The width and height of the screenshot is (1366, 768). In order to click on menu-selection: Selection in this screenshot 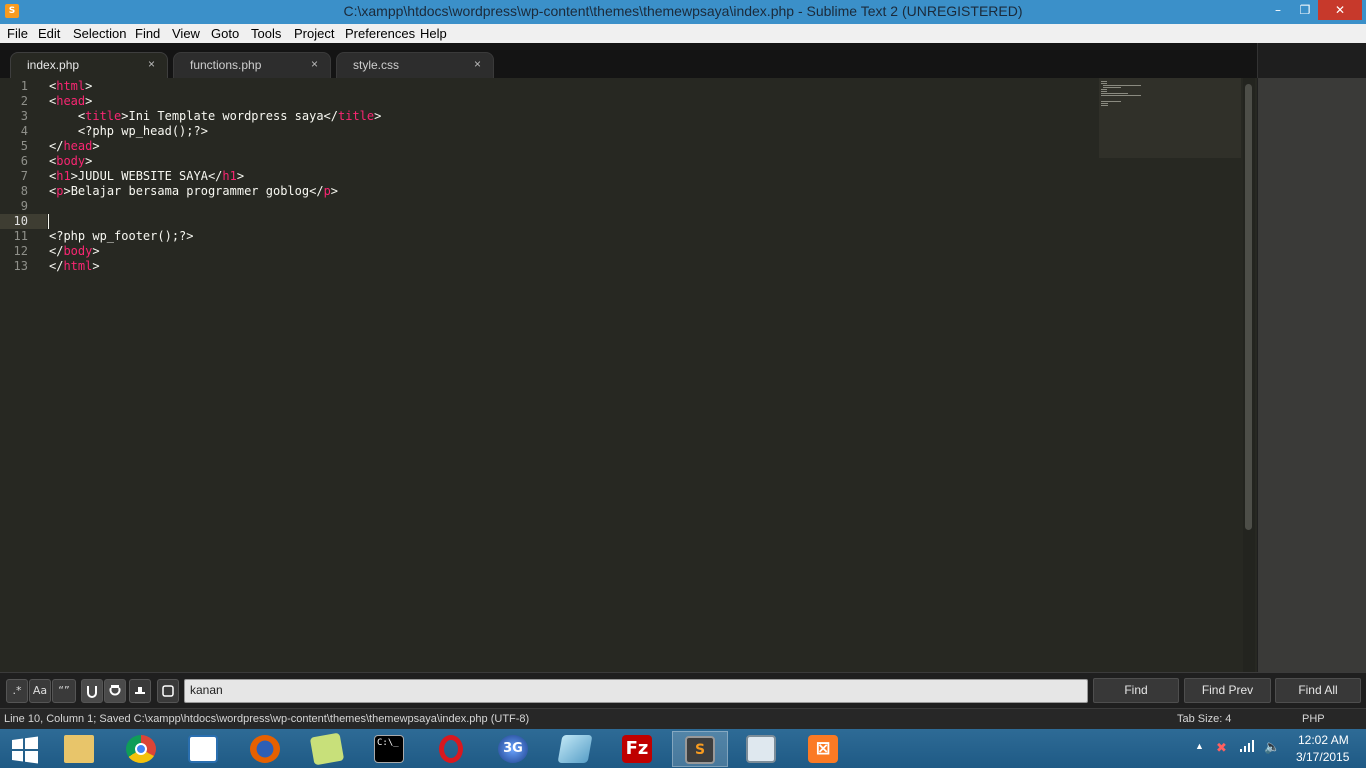, I will do `click(99, 33)`.